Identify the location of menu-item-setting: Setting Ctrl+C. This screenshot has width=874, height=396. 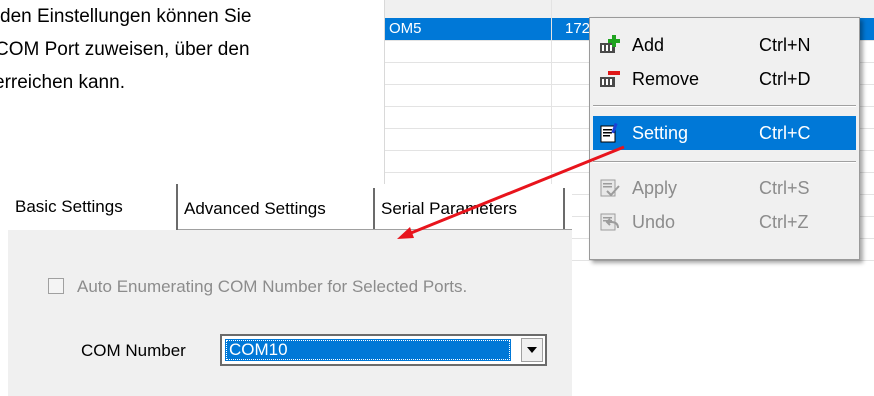
(724, 133).